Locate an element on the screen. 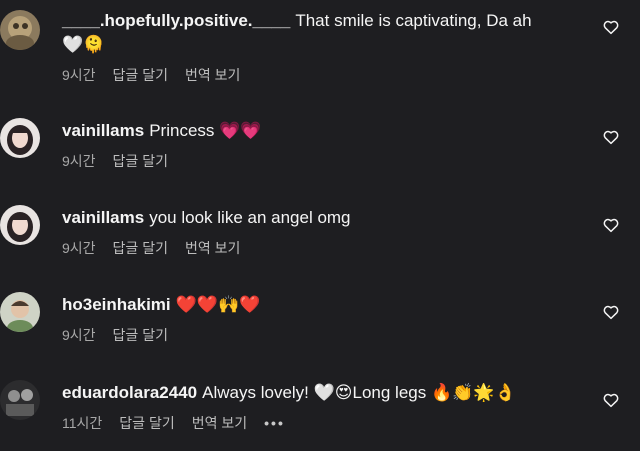  comment-text: Always lovely! 🤍😍Long legs 🔥👏🌟👌 is located at coordinates (359, 392).